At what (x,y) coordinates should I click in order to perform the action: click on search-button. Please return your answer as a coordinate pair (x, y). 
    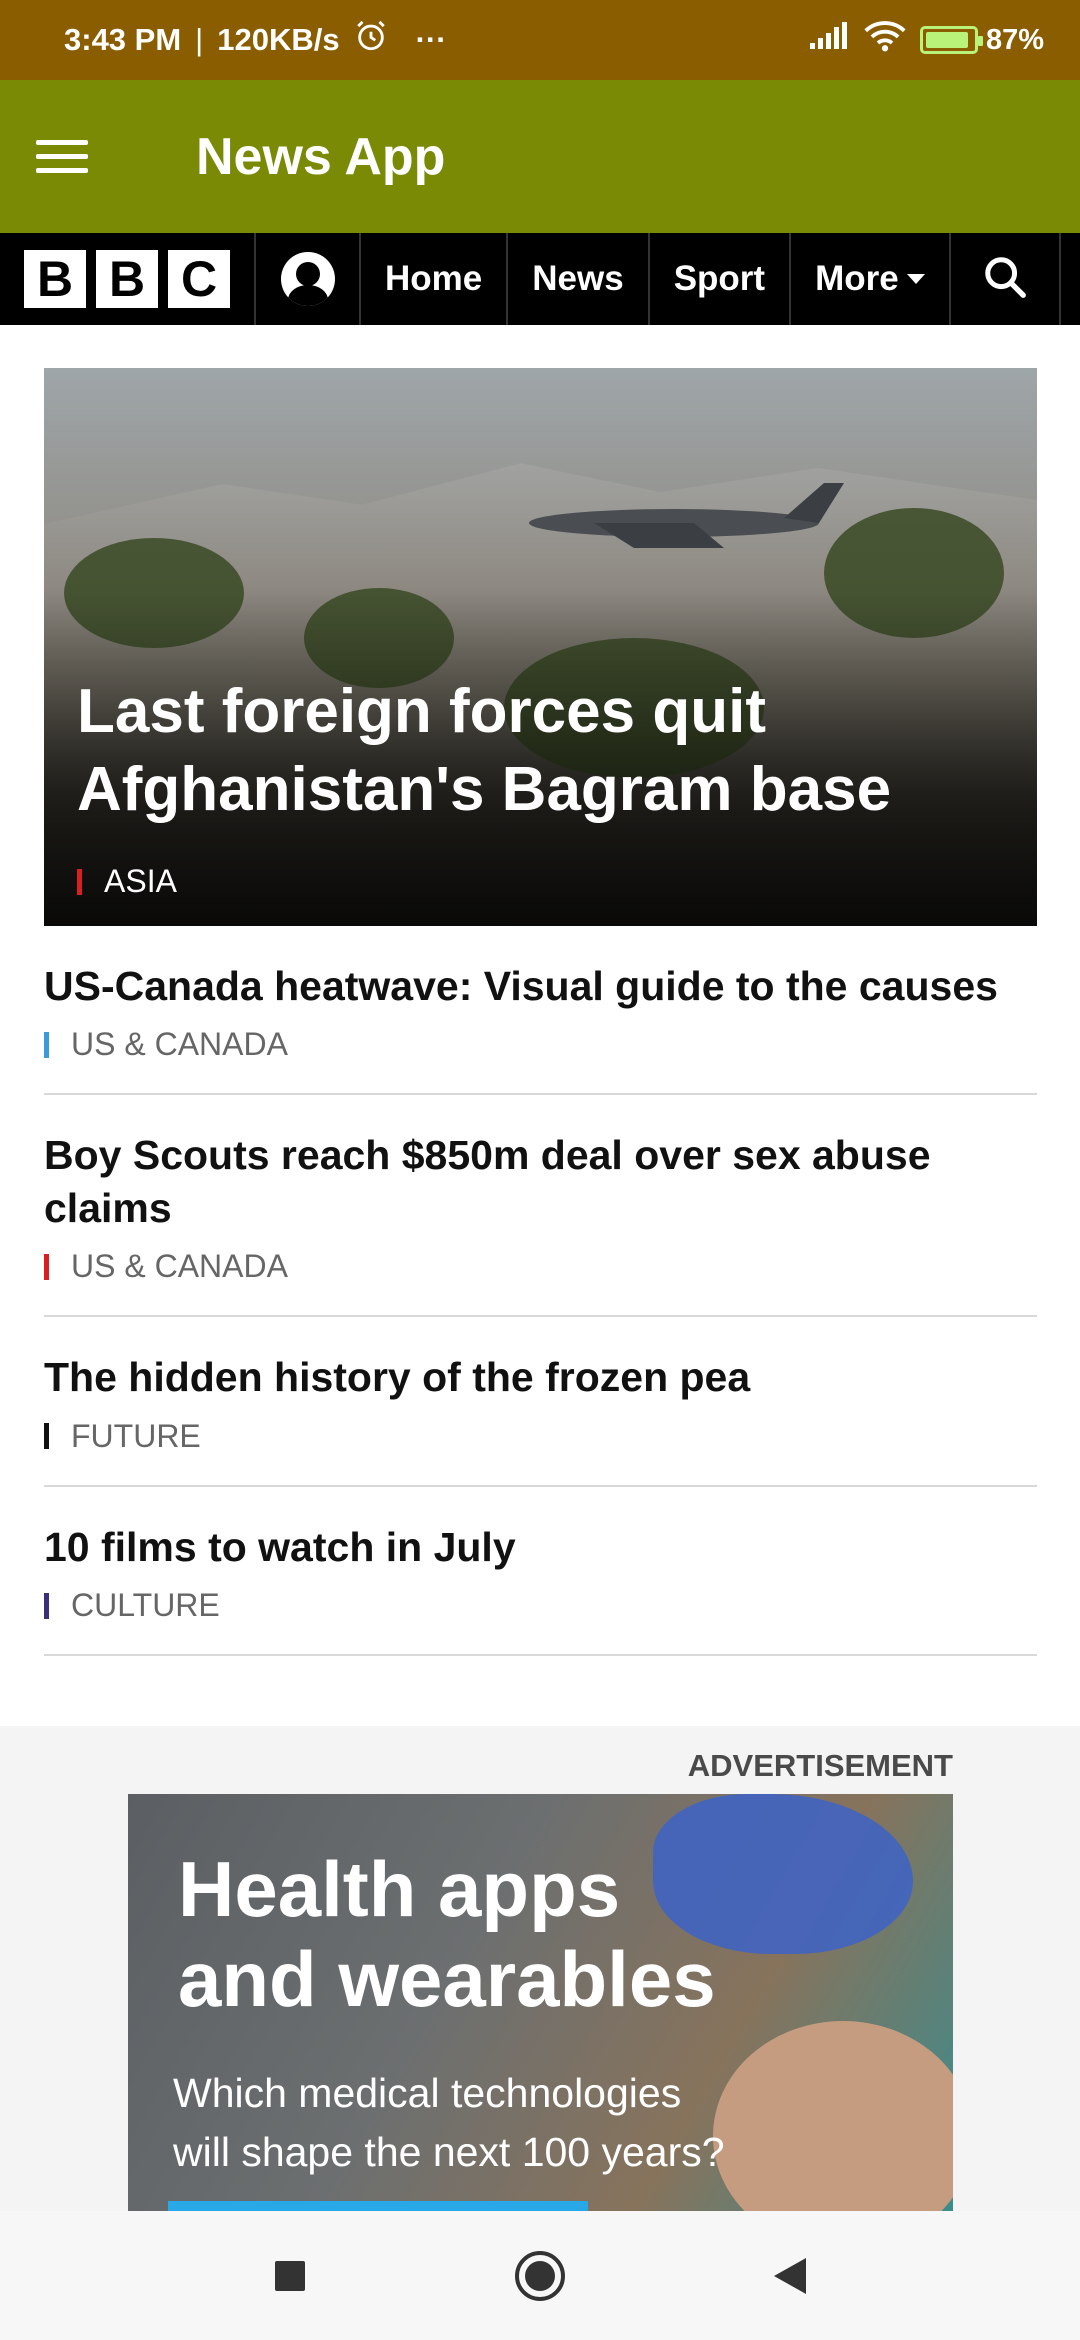
    Looking at the image, I should click on (1006, 279).